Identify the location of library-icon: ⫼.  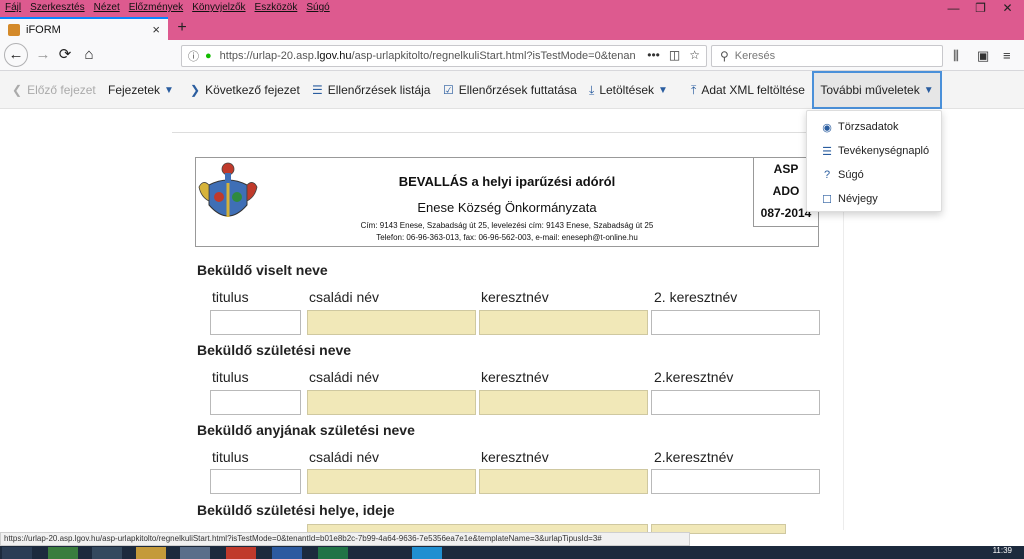
(956, 56).